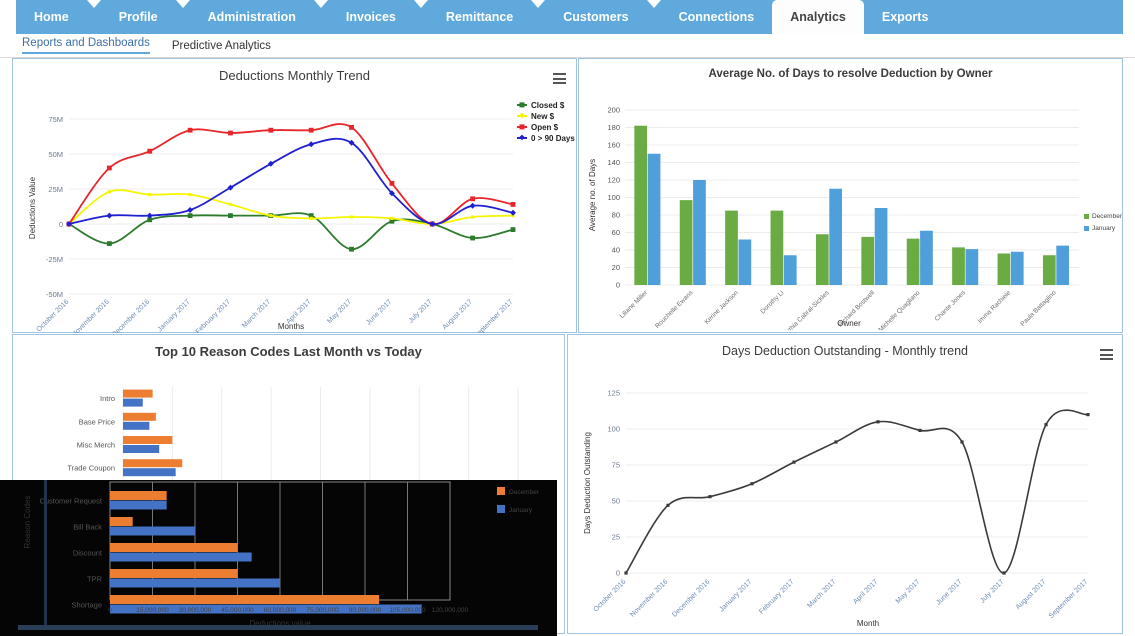 Image resolution: width=1135 pixels, height=636 pixels. What do you see at coordinates (370, 17) in the screenshot?
I see `nav-tab-invoices: Invoices` at bounding box center [370, 17].